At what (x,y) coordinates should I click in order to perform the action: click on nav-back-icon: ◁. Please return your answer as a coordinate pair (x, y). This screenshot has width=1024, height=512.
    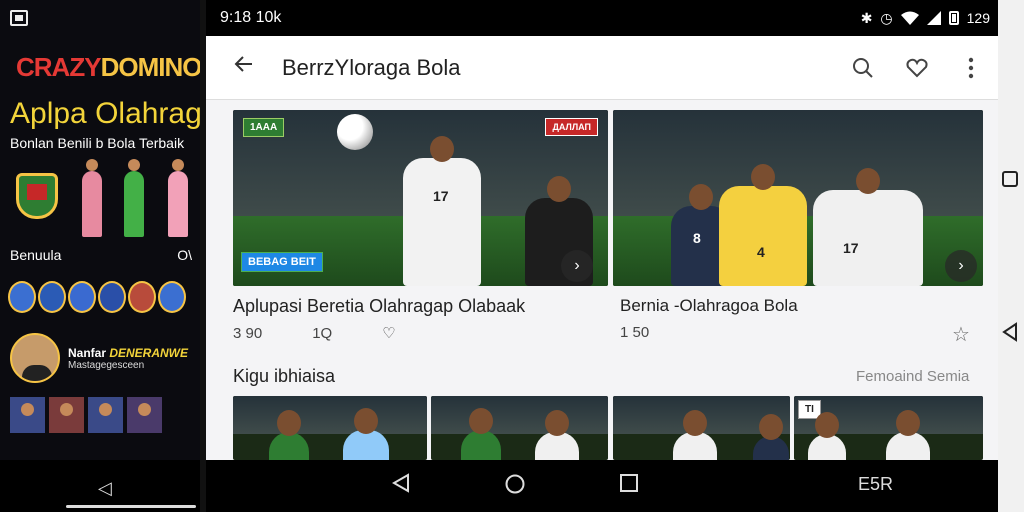
    Looking at the image, I should click on (105, 488).